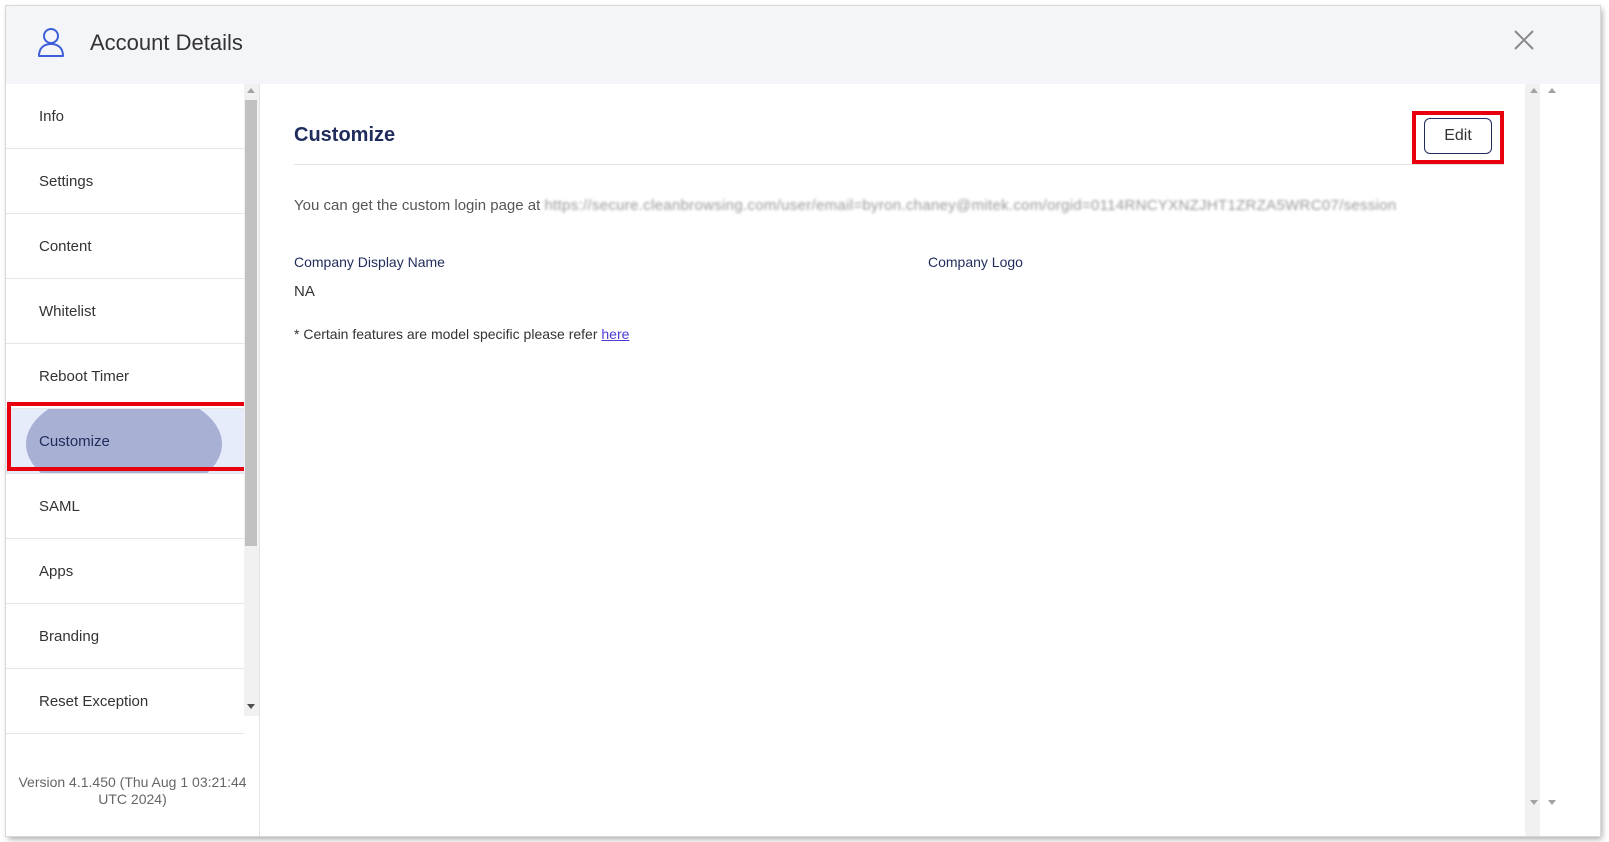 Image resolution: width=1609 pixels, height=842 pixels. Describe the element at coordinates (304, 291) in the screenshot. I see `company-display-name-value: NA` at that location.